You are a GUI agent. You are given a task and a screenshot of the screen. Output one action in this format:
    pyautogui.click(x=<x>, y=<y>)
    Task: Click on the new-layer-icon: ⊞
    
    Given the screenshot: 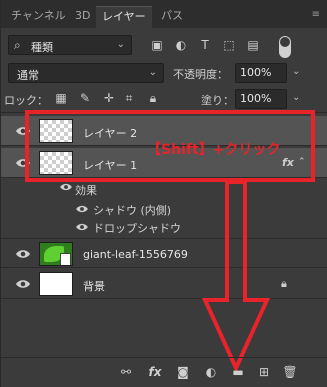 What is the action you would take?
    pyautogui.click(x=264, y=372)
    